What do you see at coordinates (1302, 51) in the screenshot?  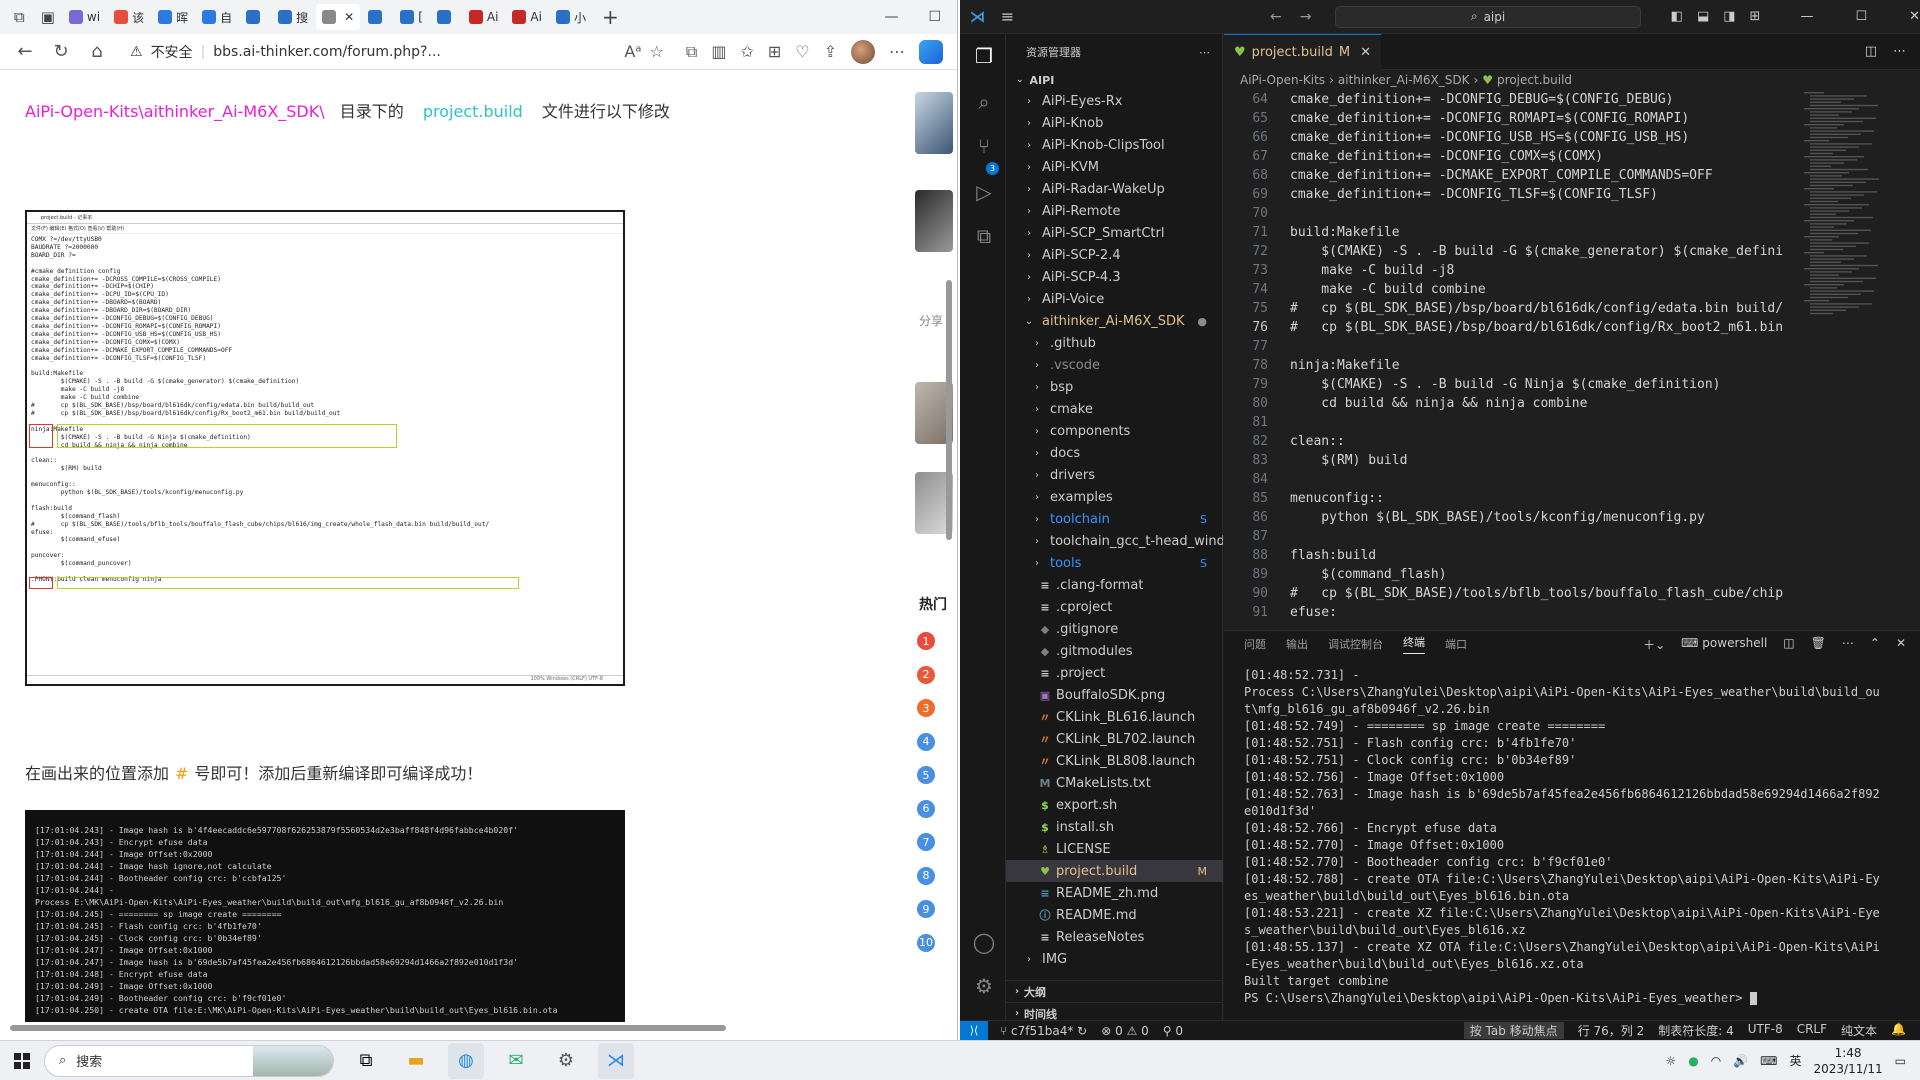 I see `editor-tab-project-build: ♥ project.build M ✕` at bounding box center [1302, 51].